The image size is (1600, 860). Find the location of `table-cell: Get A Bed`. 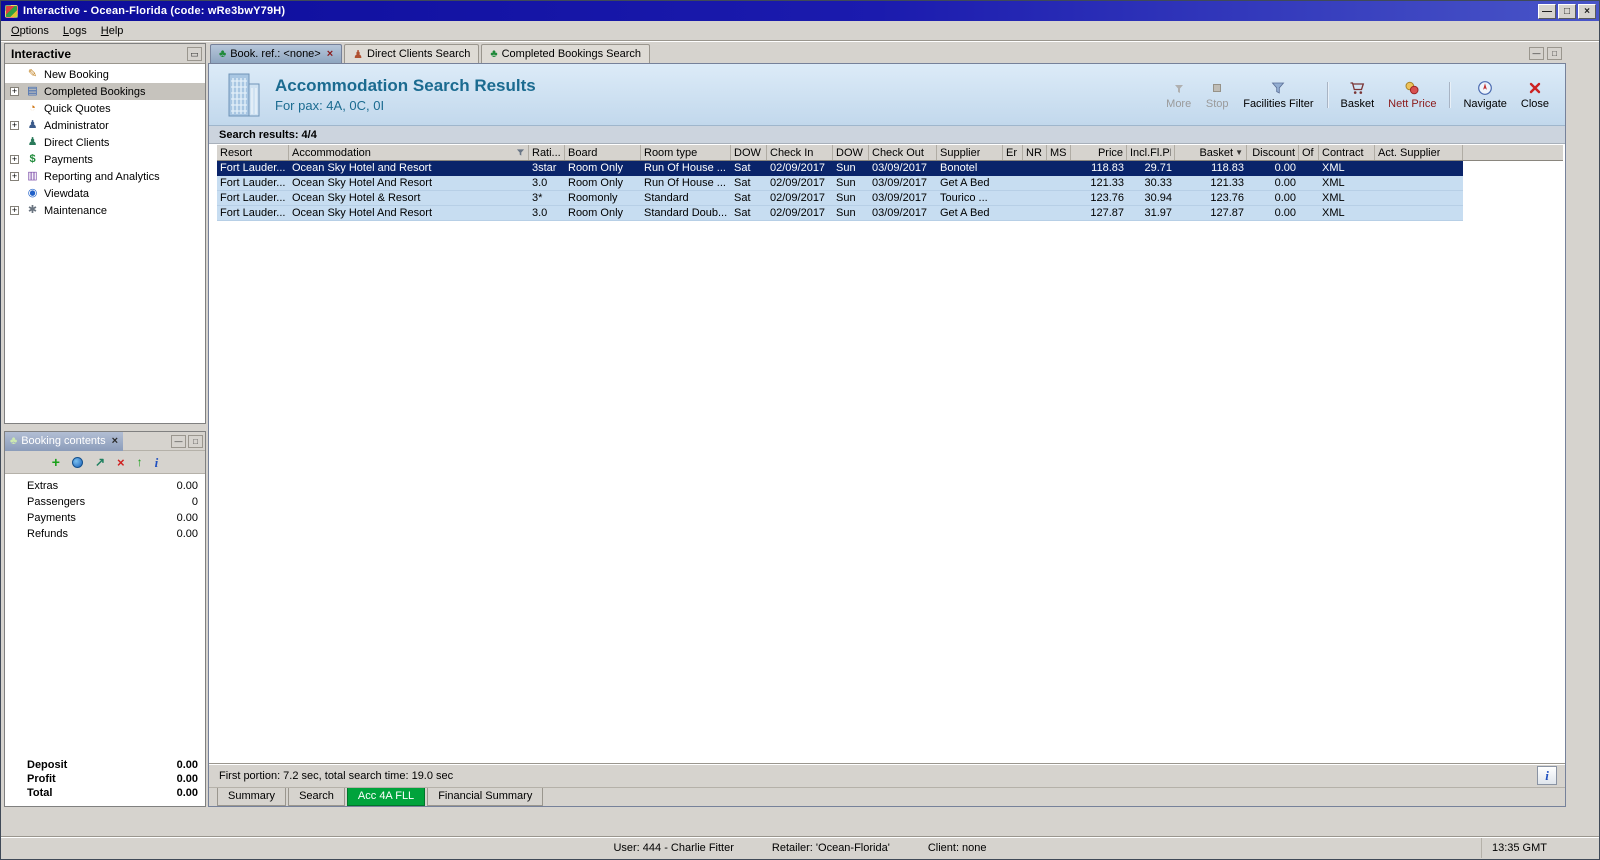

table-cell: Get A Bed is located at coordinates (965, 183).